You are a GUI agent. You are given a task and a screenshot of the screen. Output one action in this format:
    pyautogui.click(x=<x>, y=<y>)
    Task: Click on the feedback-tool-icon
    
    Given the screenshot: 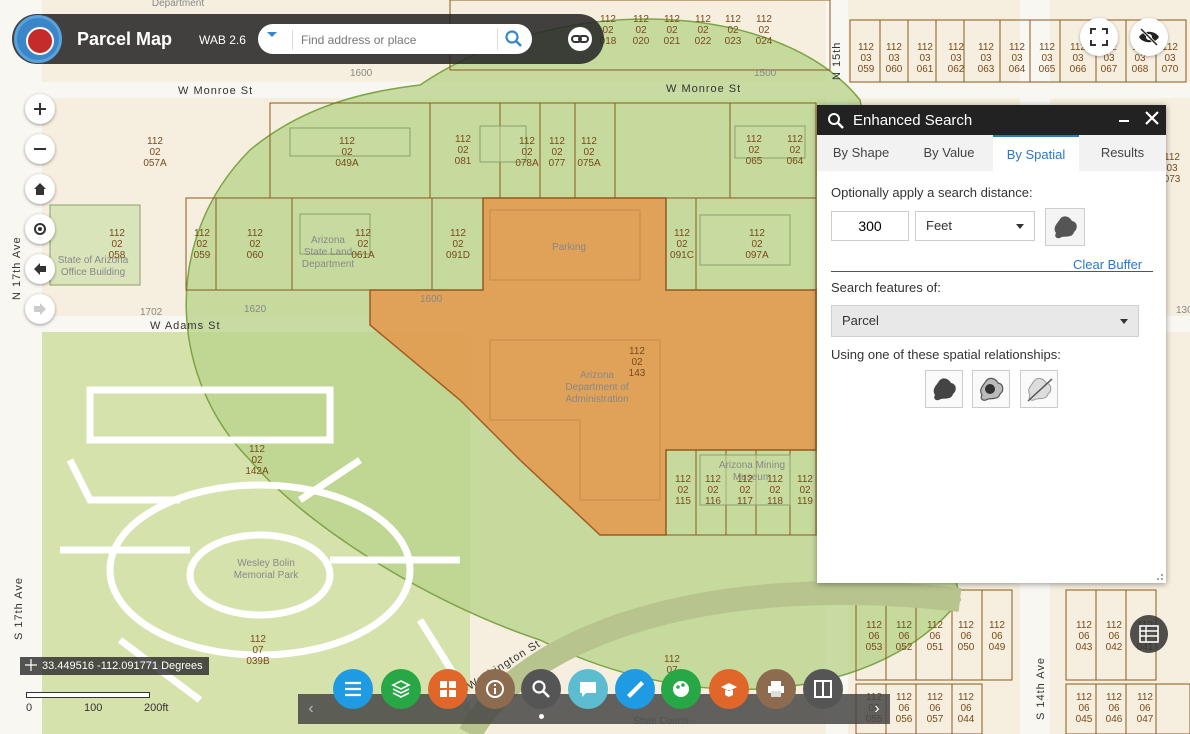 What is the action you would take?
    pyautogui.click(x=588, y=689)
    